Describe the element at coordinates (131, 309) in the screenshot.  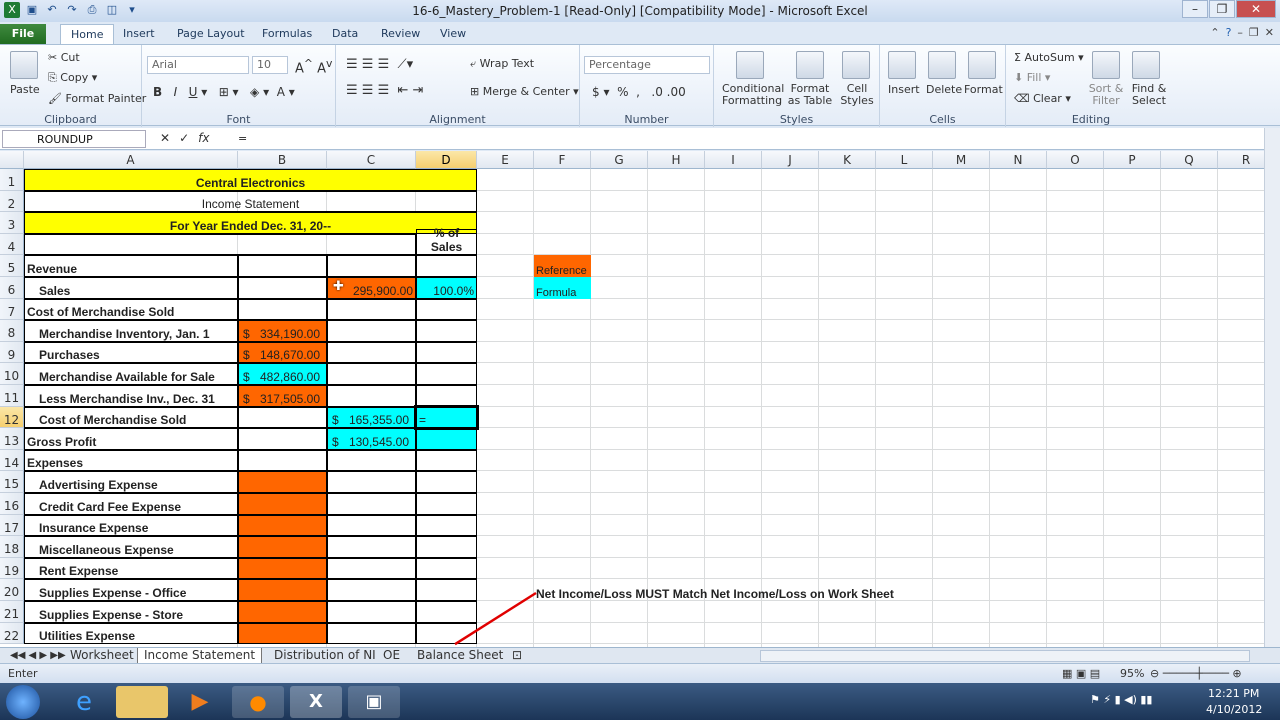
I see `cell-a7: Cost of Merchandise Sold` at that location.